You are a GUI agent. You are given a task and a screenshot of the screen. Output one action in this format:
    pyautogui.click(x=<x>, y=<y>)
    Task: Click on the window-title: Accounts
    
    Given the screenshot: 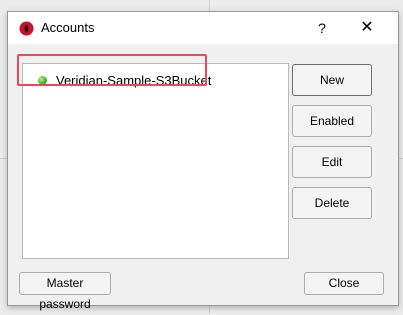 What is the action you would take?
    pyautogui.click(x=68, y=27)
    